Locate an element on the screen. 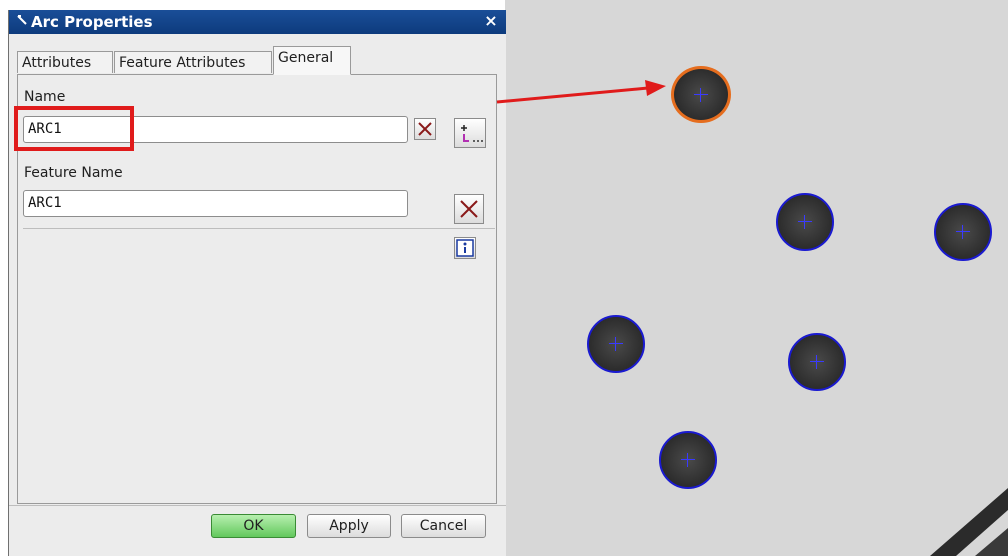 The image size is (1008, 556). dialog-titlebar: Arc Properties × is located at coordinates (257, 22).